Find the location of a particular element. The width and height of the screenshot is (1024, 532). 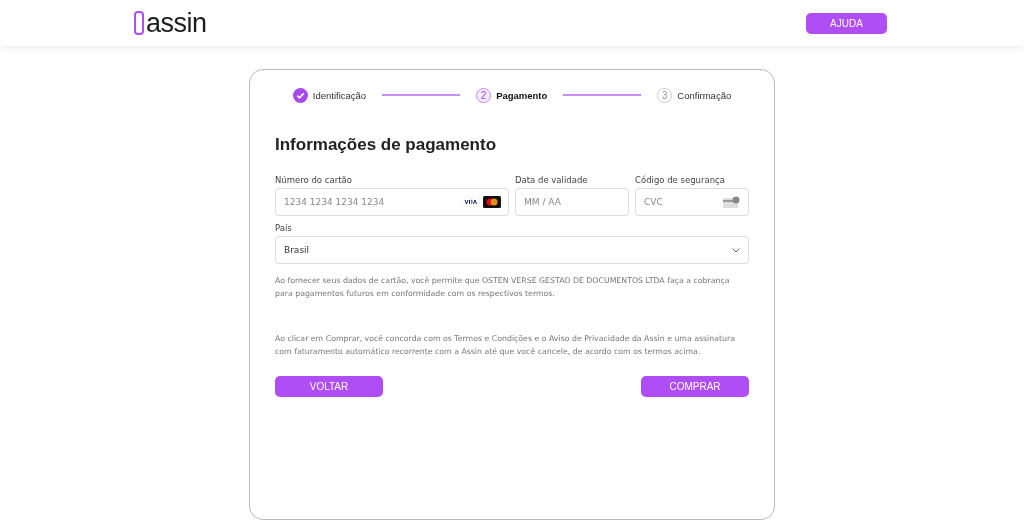

step-number: 2 is located at coordinates (484, 95).